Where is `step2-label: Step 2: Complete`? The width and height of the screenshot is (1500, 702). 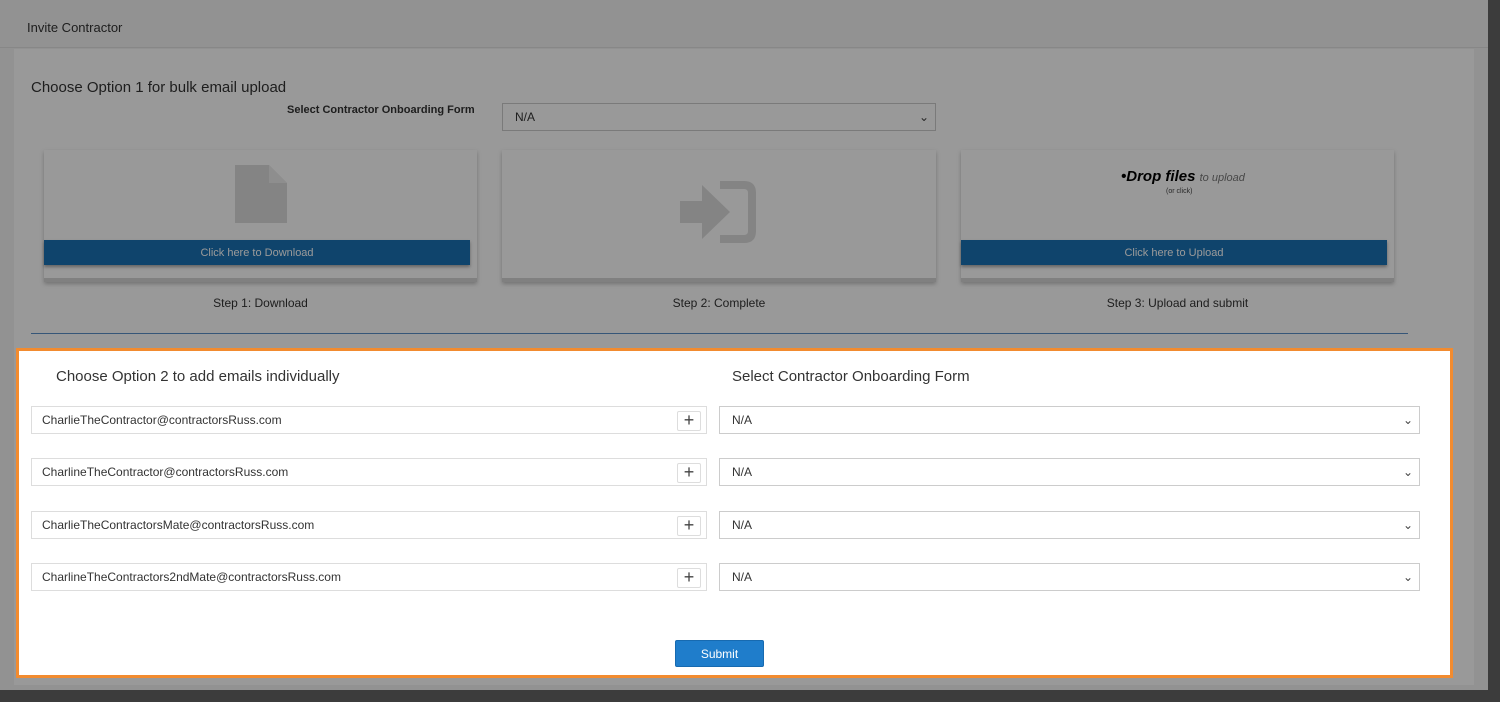 step2-label: Step 2: Complete is located at coordinates (719, 303).